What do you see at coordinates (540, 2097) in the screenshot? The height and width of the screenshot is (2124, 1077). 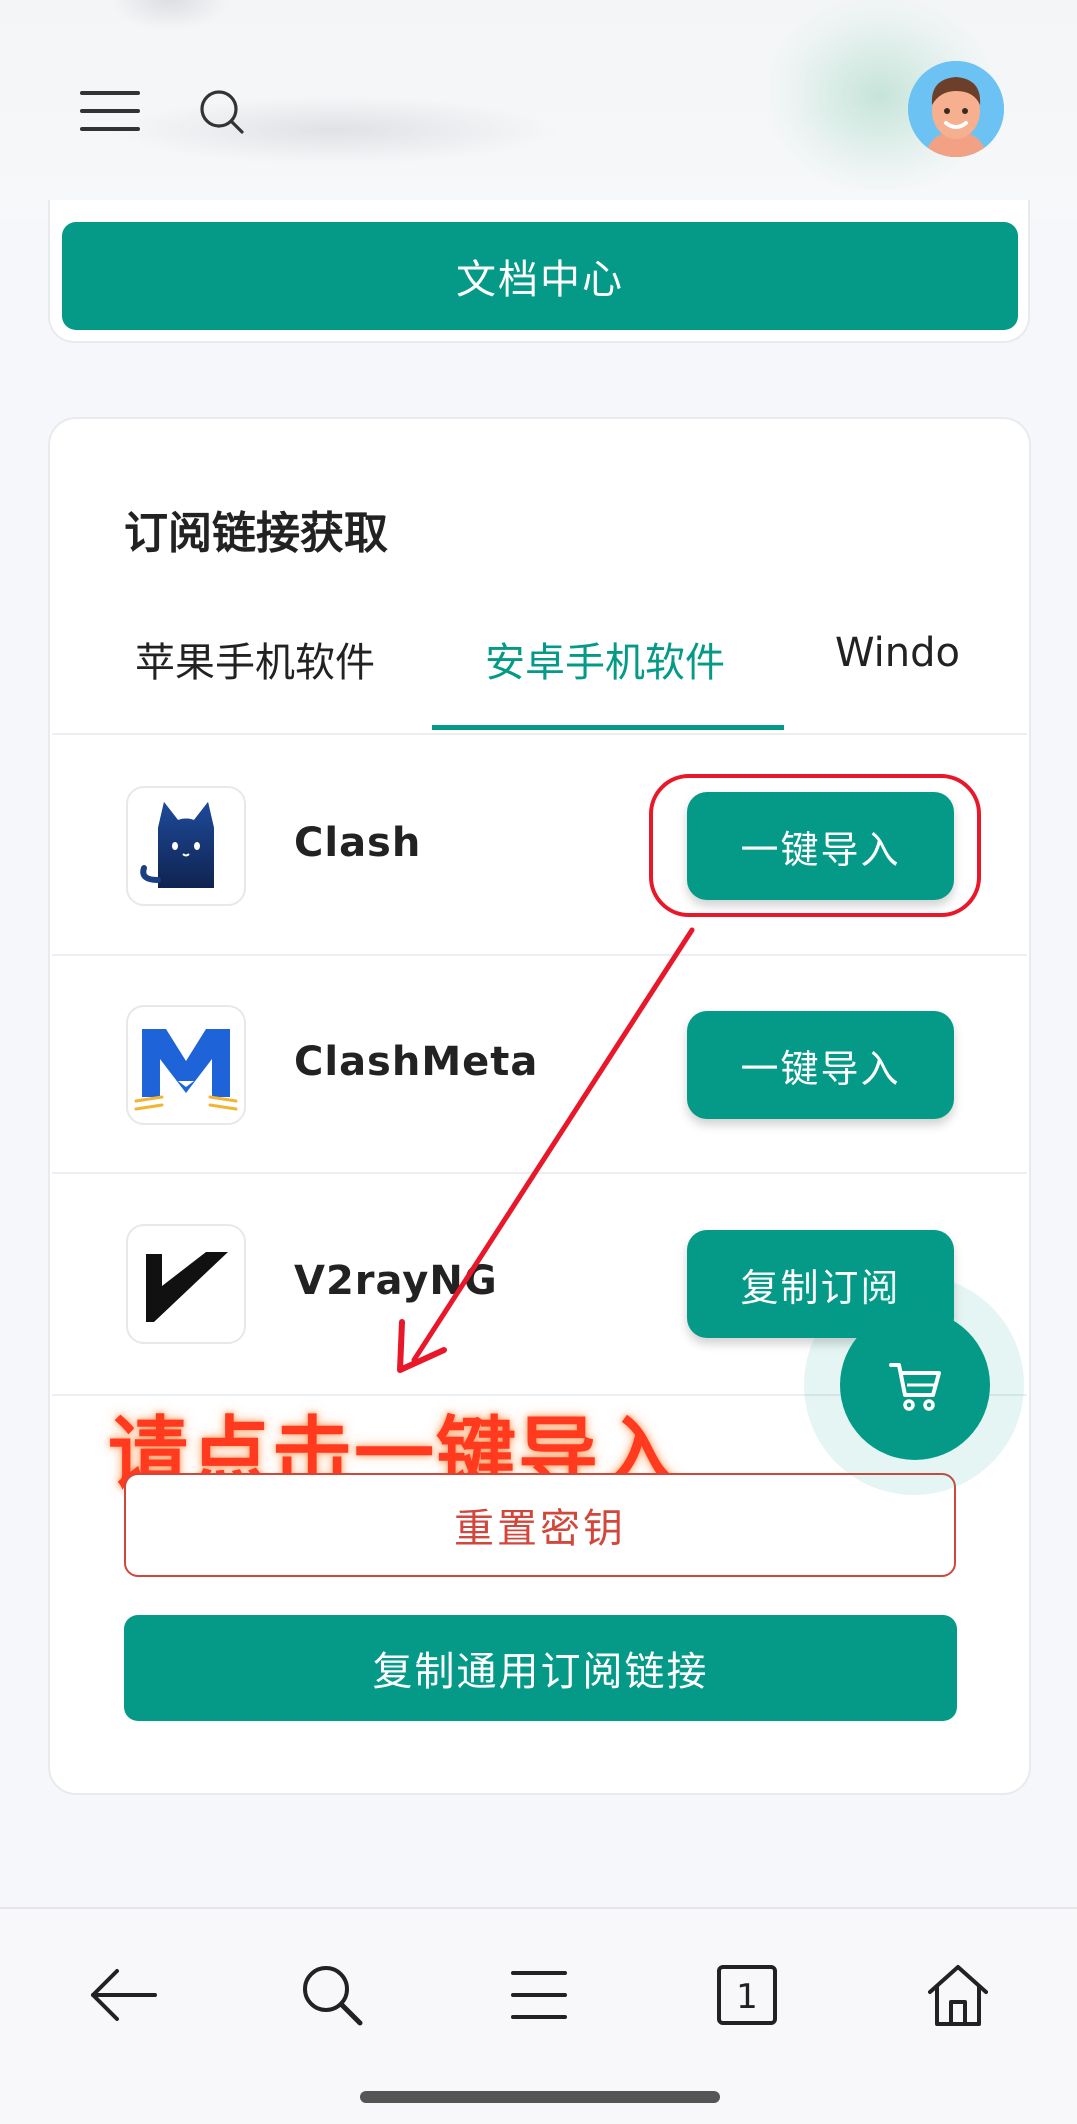 I see `home-indicator` at bounding box center [540, 2097].